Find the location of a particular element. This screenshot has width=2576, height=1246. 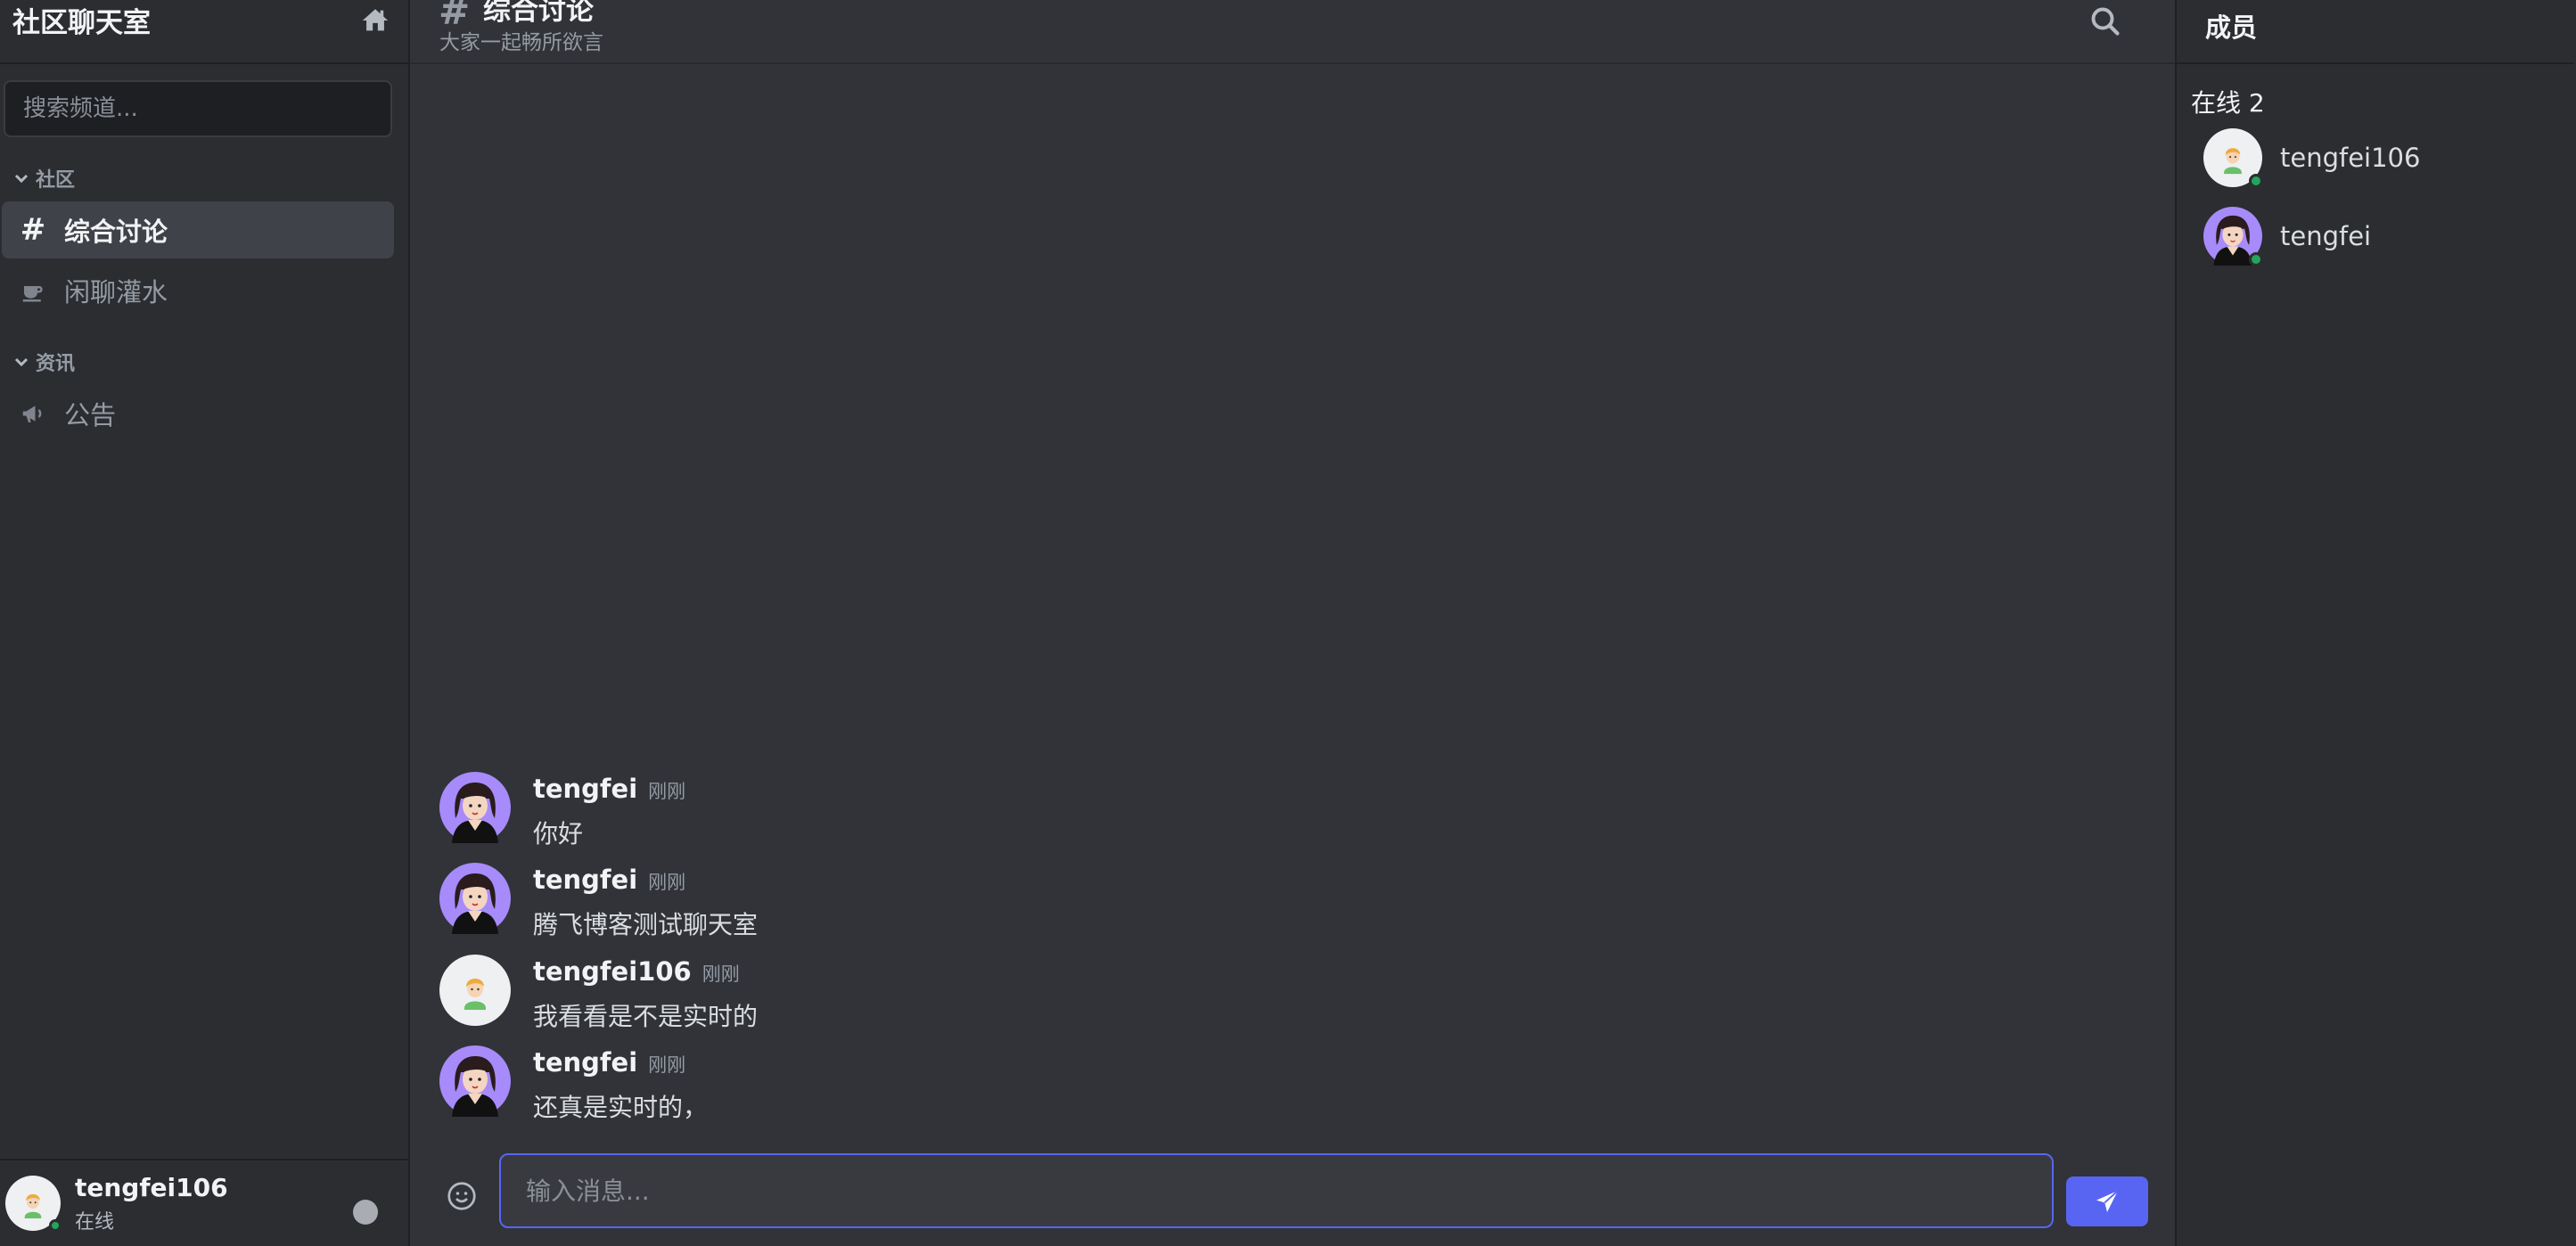

send-button is located at coordinates (2107, 1201).